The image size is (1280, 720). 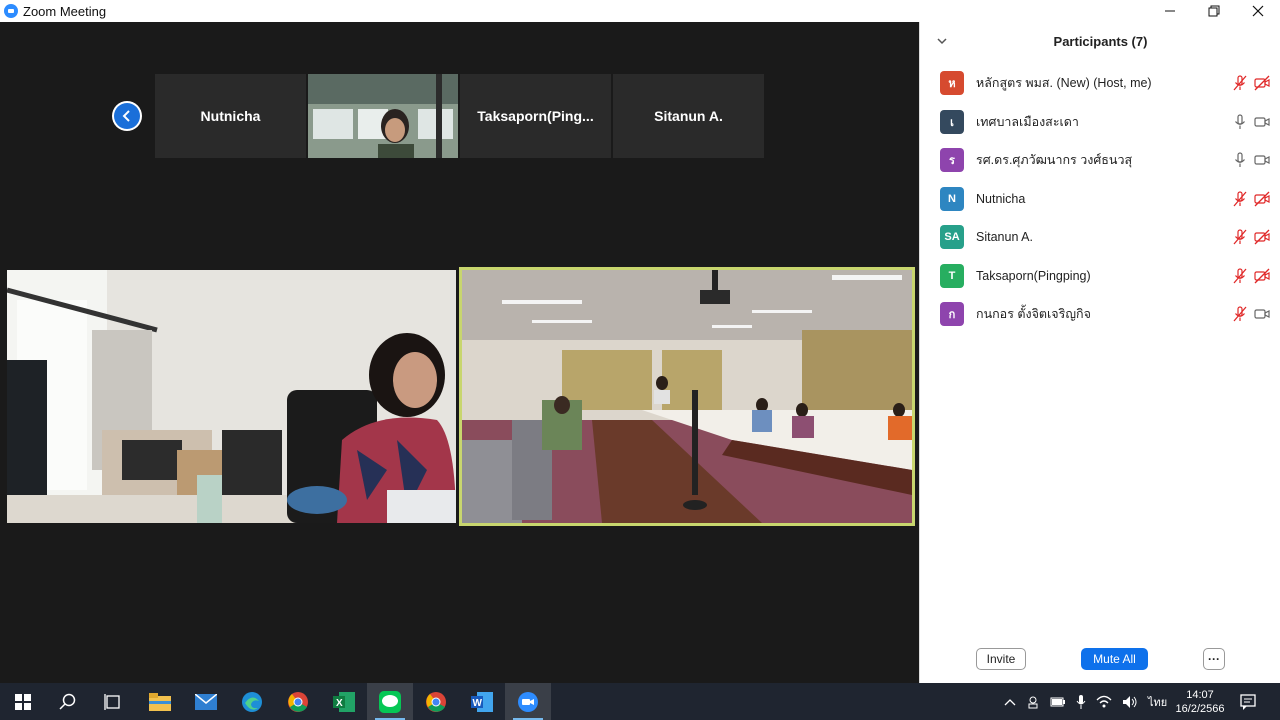 What do you see at coordinates (11, 11) in the screenshot?
I see `zoom-app-icon` at bounding box center [11, 11].